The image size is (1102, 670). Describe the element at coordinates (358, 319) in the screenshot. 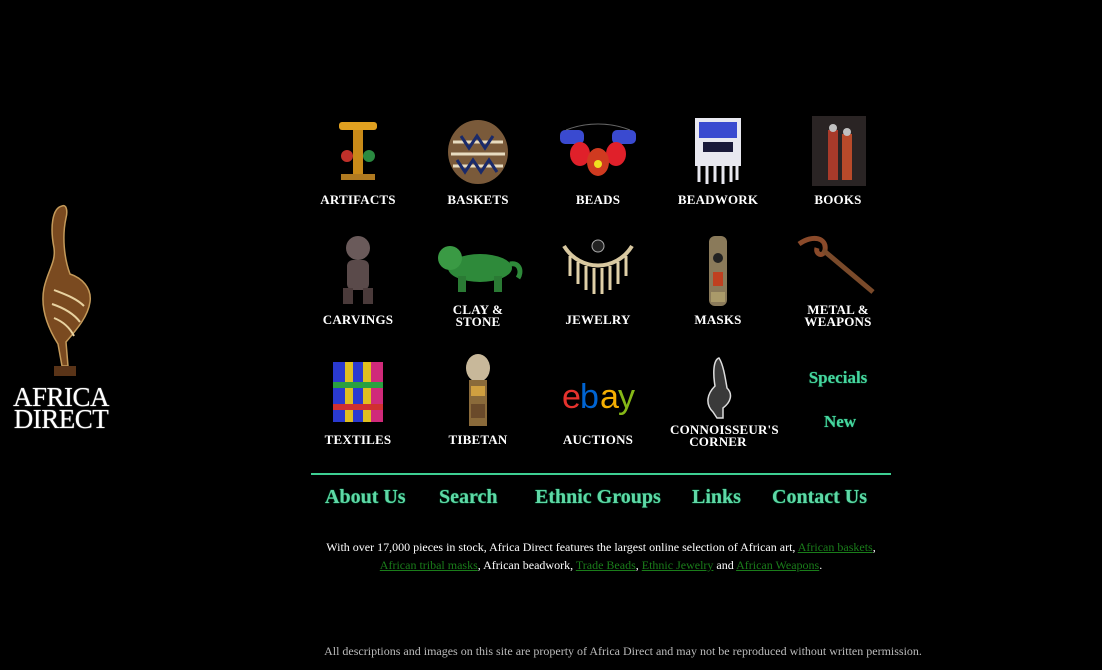

I see `category-label: CARVINGS` at that location.